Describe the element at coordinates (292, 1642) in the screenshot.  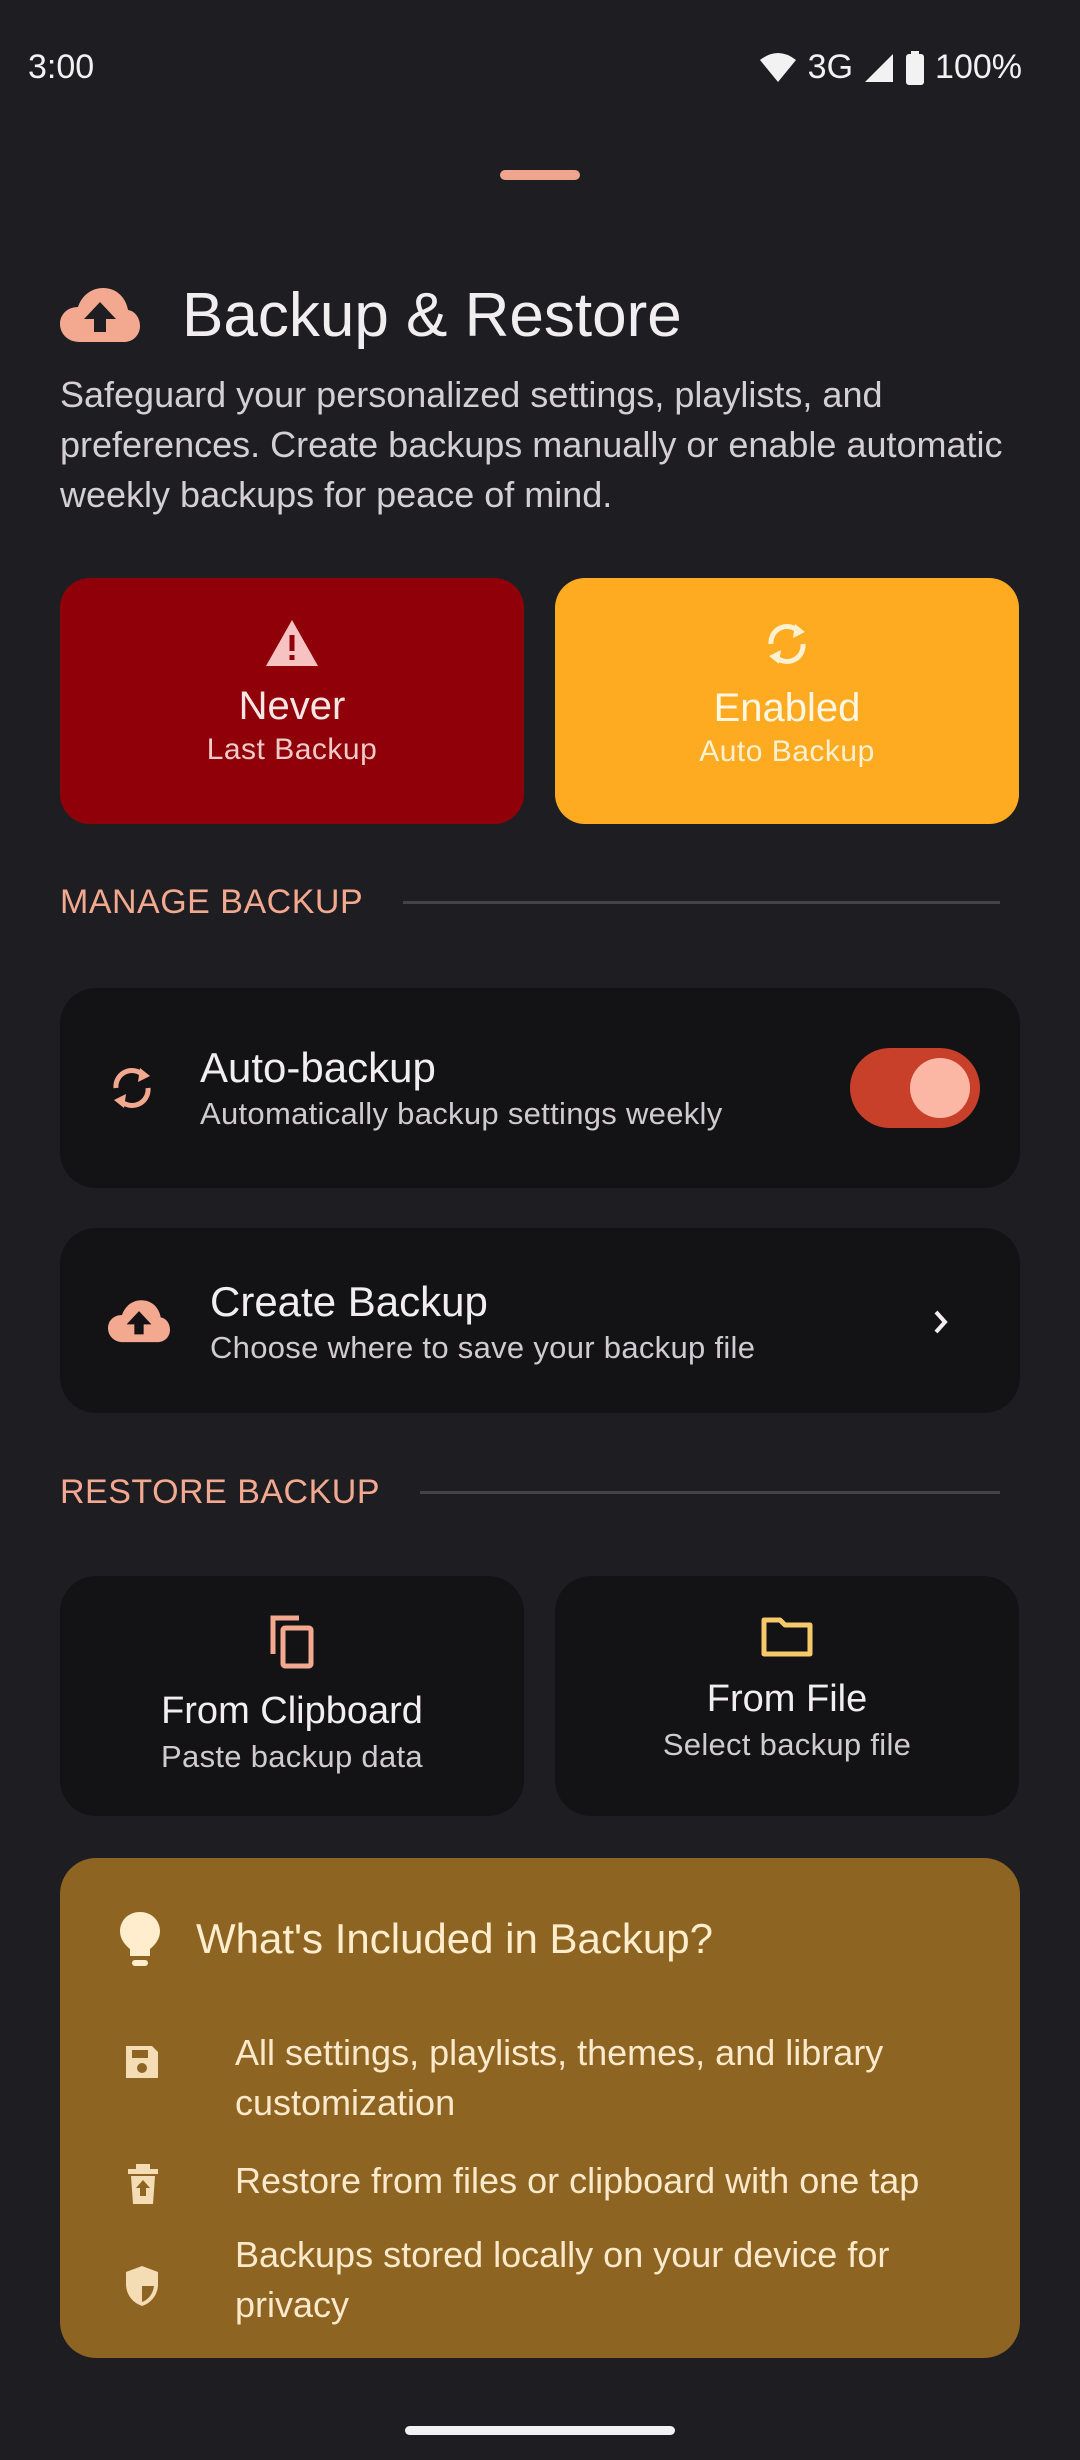
I see `copy-icon` at that location.